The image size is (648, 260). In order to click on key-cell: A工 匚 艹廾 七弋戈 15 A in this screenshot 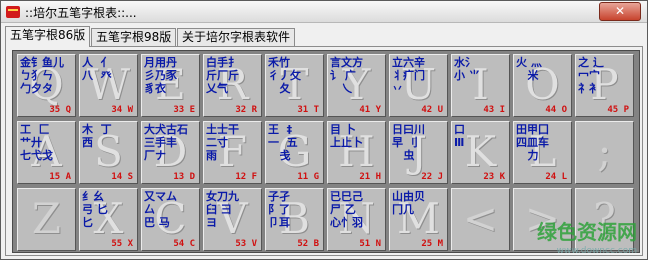, I will do `click(46, 152)`.